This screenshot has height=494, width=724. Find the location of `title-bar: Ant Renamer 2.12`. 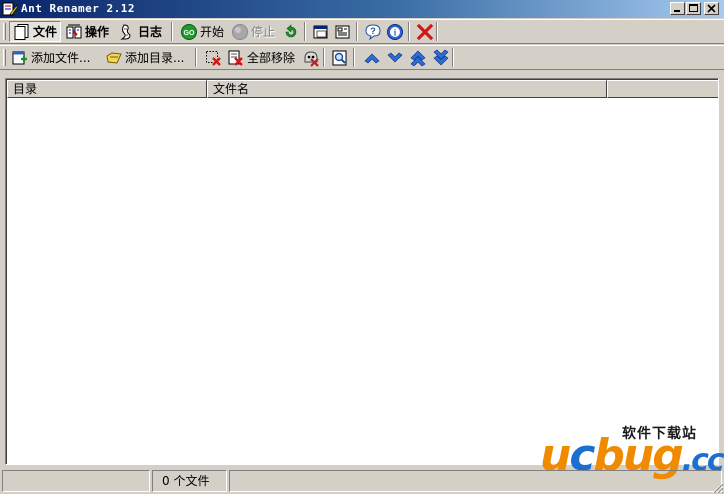

title-bar: Ant Renamer 2.12 is located at coordinates (362, 9).